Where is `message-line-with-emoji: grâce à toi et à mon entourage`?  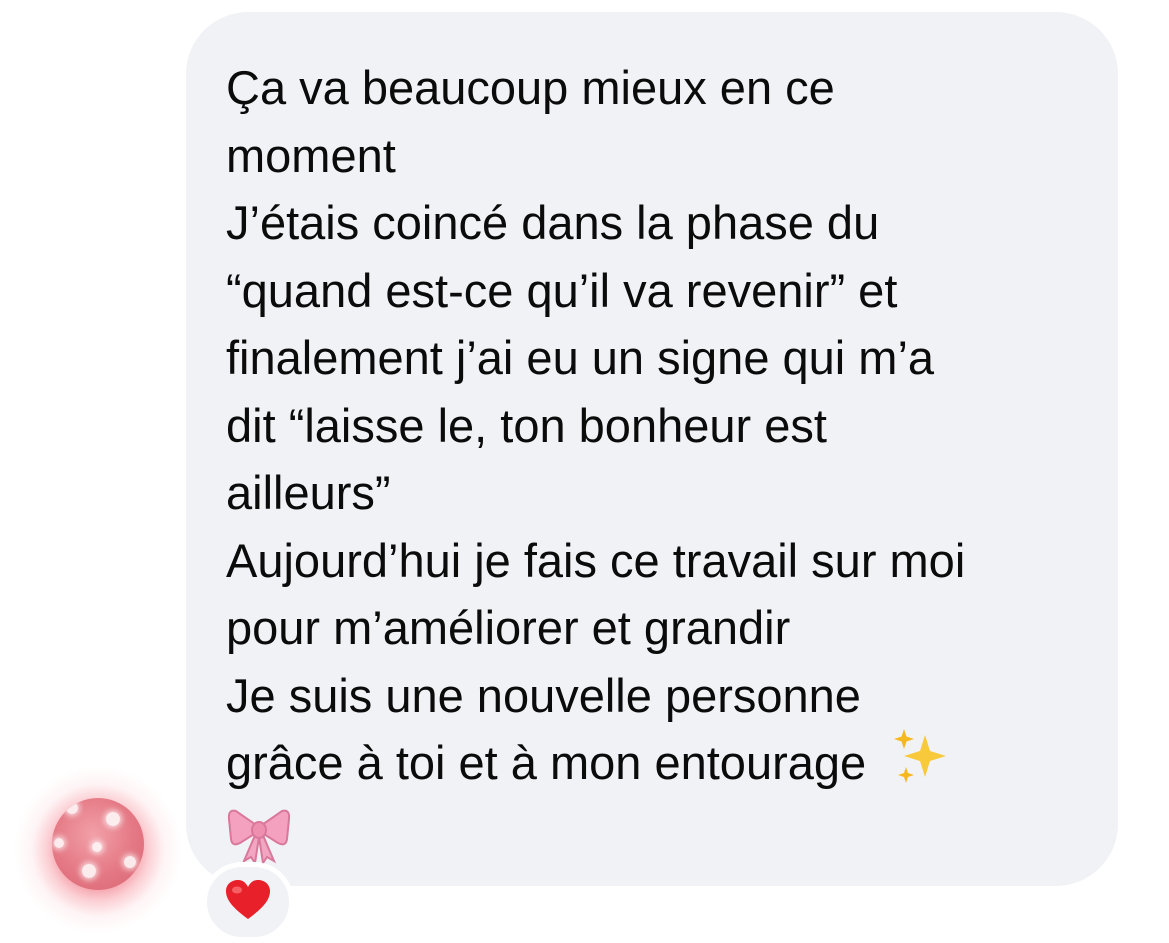
message-line-with-emoji: grâce à toi et à mon entourage is located at coordinates (662, 767).